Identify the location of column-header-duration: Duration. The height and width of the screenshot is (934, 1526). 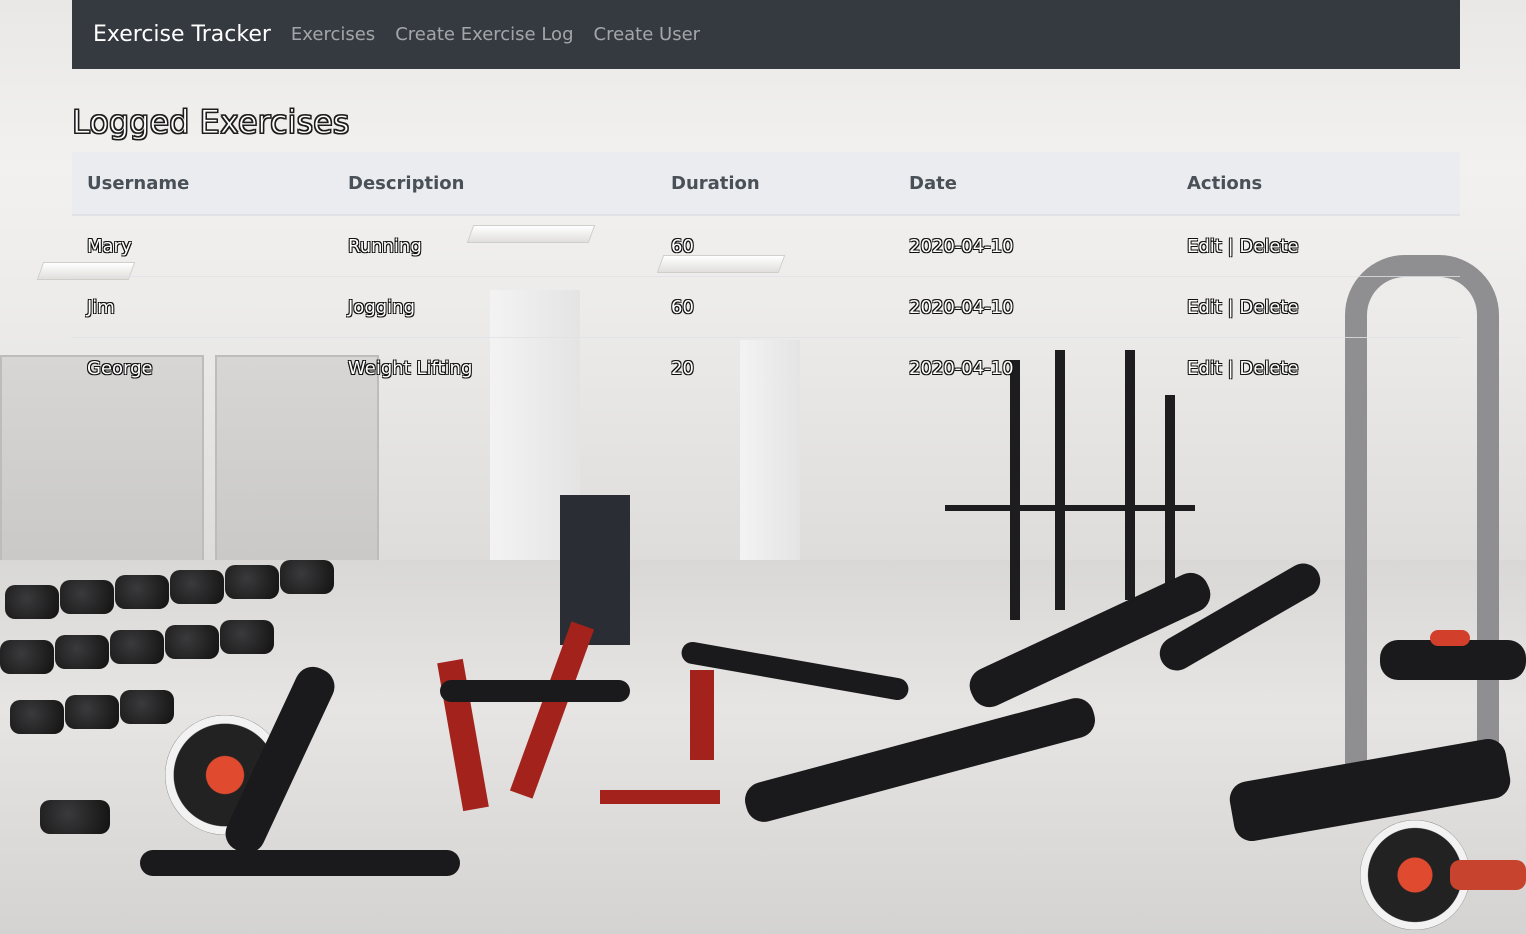
(775, 184).